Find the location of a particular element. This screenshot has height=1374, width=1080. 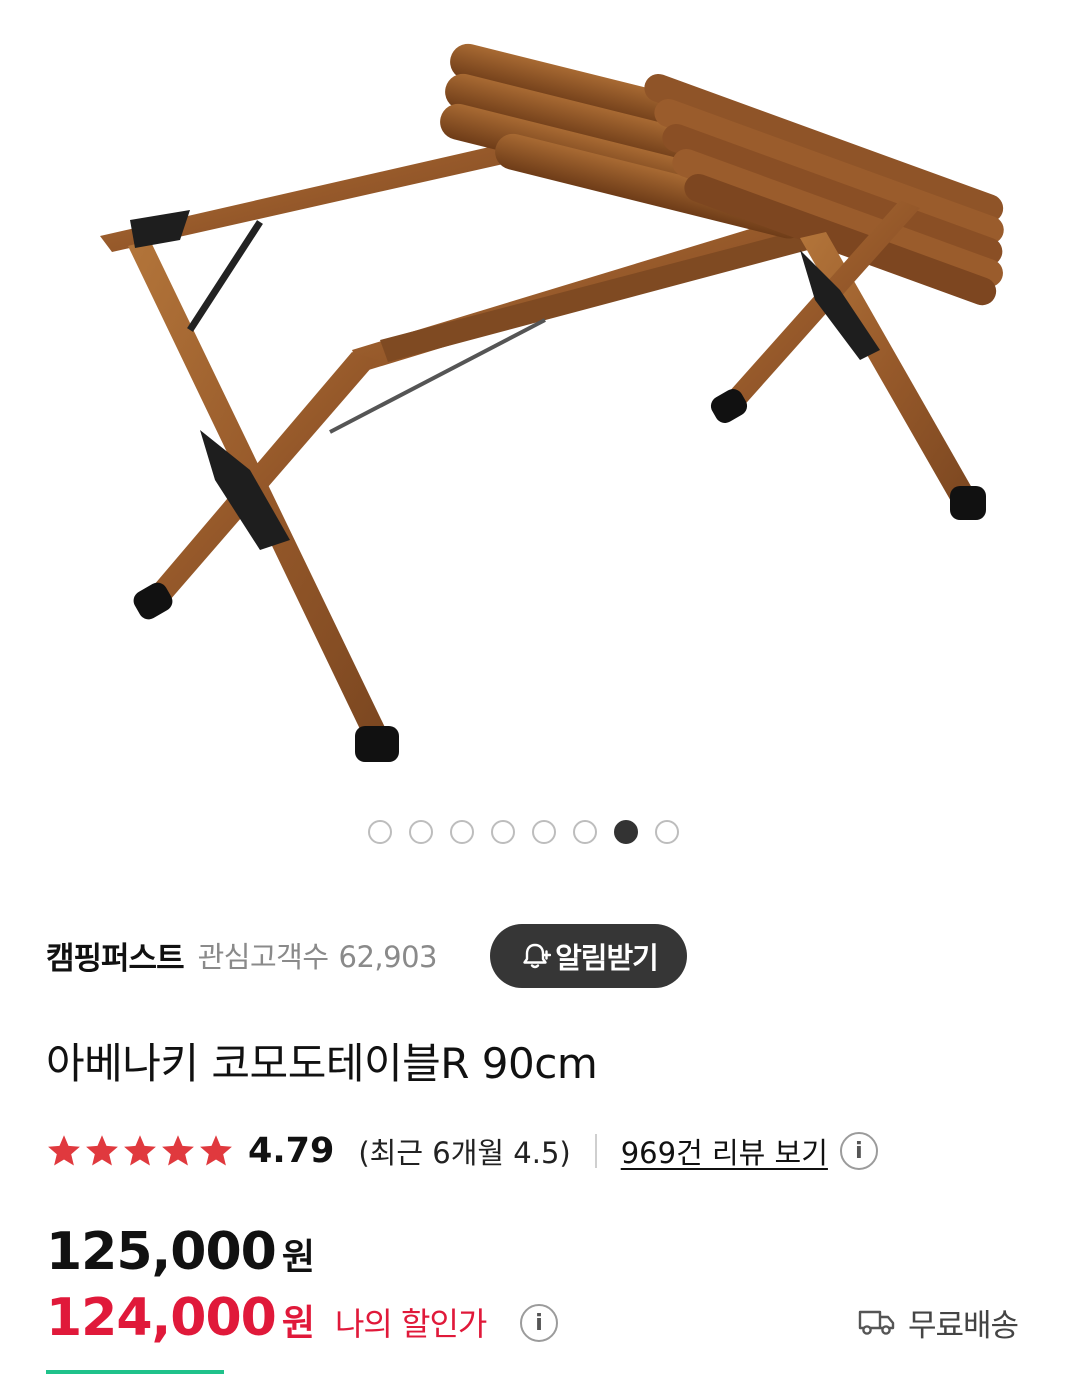

alarm-button-label: 알림받기 is located at coordinates (607, 958).